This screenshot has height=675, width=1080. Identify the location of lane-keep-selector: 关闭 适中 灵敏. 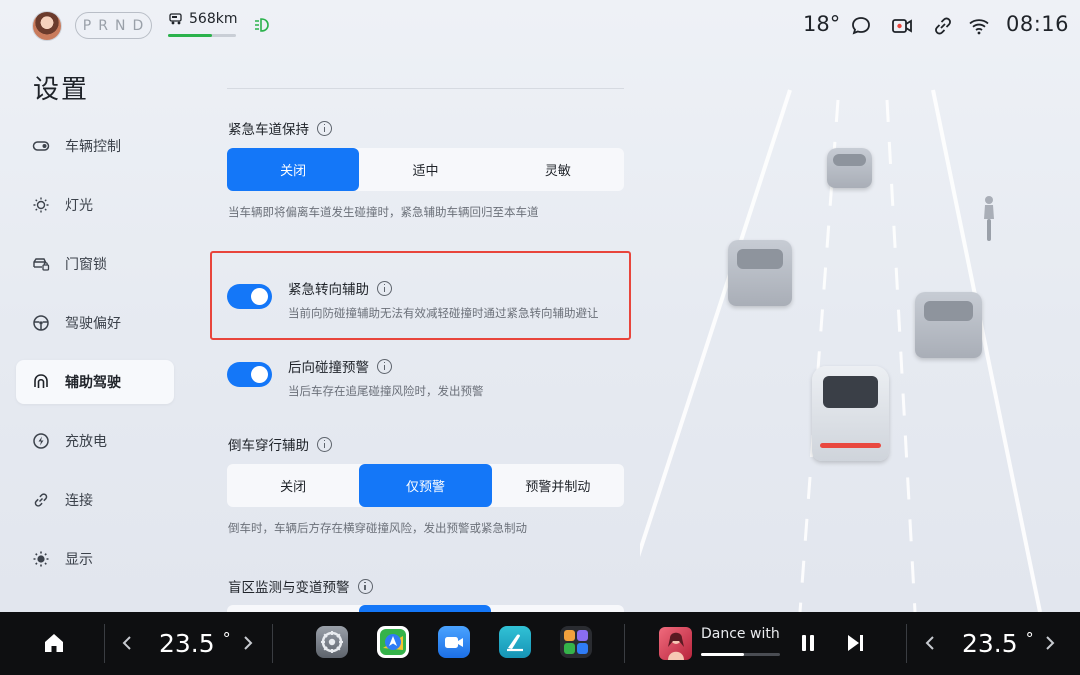
(425, 169).